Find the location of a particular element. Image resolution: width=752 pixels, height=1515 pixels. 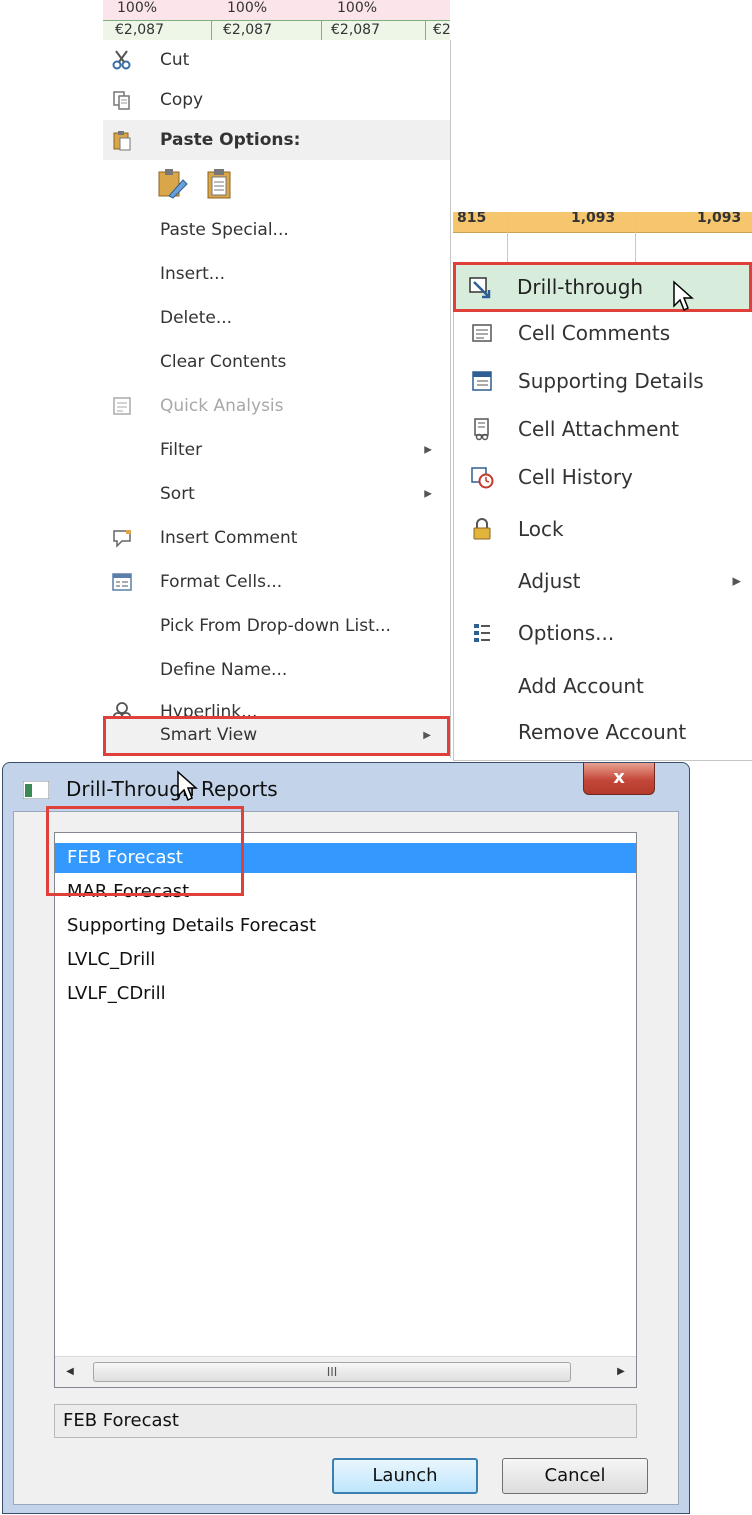

close-button: x is located at coordinates (619, 779).